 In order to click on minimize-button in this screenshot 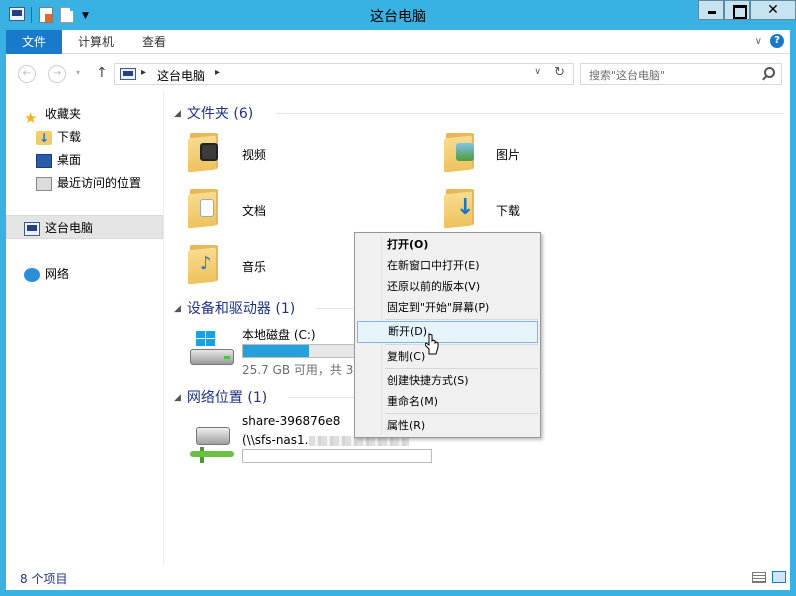, I will do `click(711, 10)`.